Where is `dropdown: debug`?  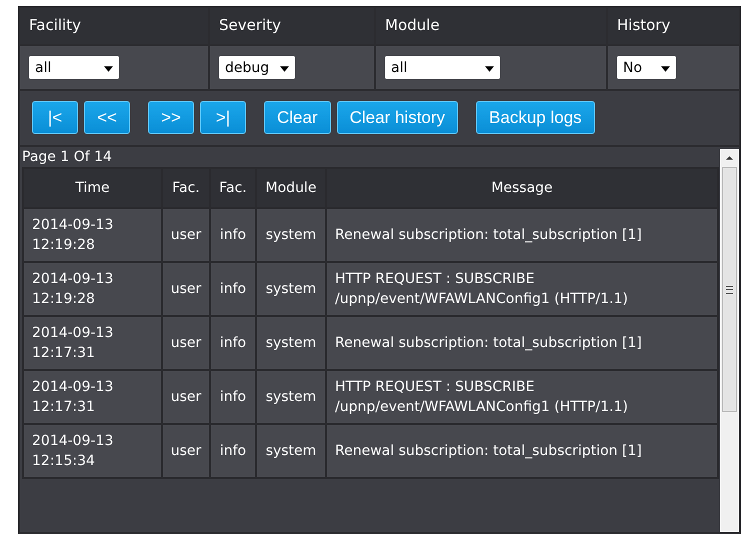 dropdown: debug is located at coordinates (257, 67).